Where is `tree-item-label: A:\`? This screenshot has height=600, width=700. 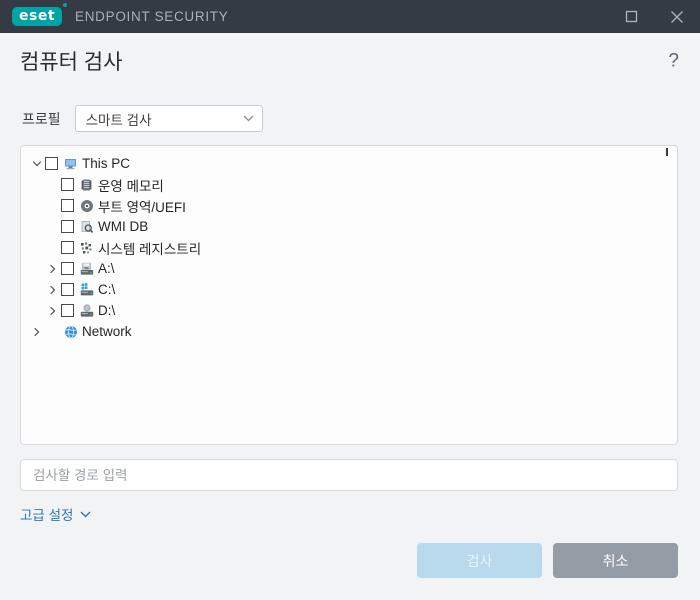 tree-item-label: A:\ is located at coordinates (106, 268).